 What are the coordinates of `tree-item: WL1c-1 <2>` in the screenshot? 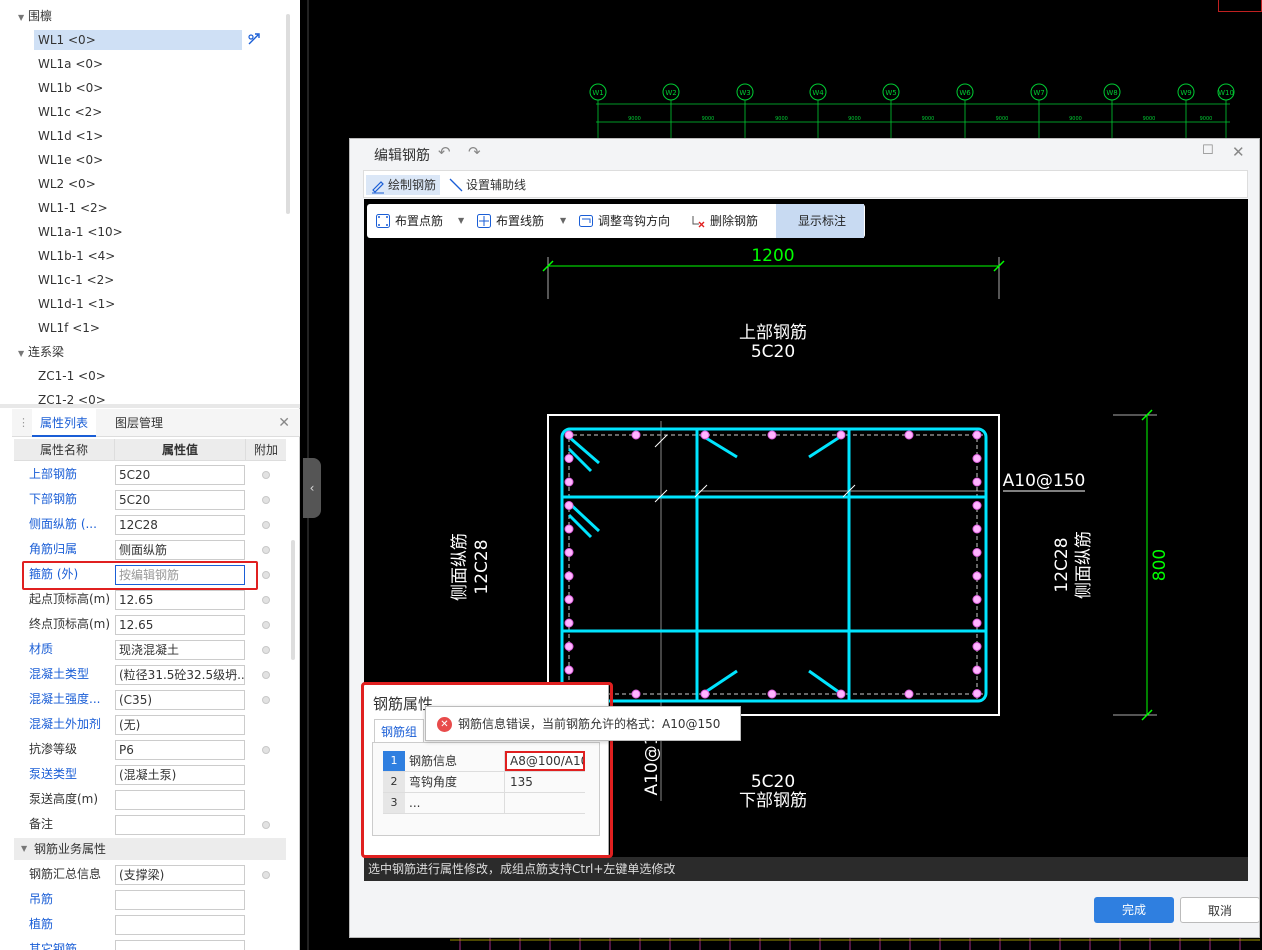 It's located at (138, 280).